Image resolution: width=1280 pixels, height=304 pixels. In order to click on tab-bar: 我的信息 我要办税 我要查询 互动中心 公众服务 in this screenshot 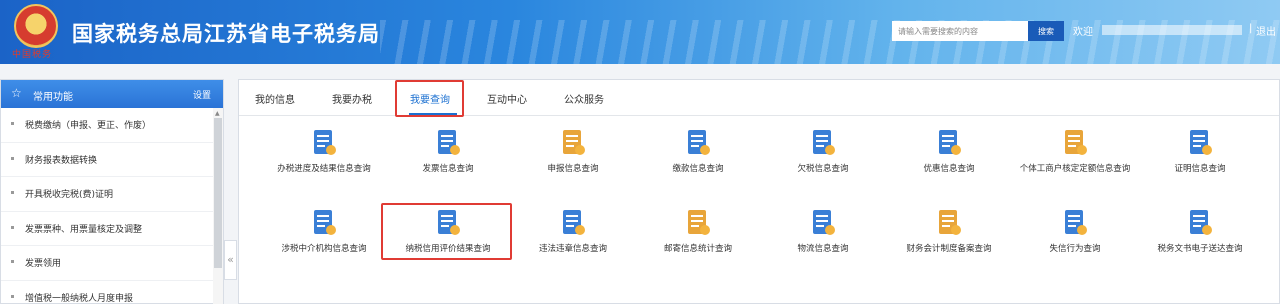, I will do `click(759, 98)`.